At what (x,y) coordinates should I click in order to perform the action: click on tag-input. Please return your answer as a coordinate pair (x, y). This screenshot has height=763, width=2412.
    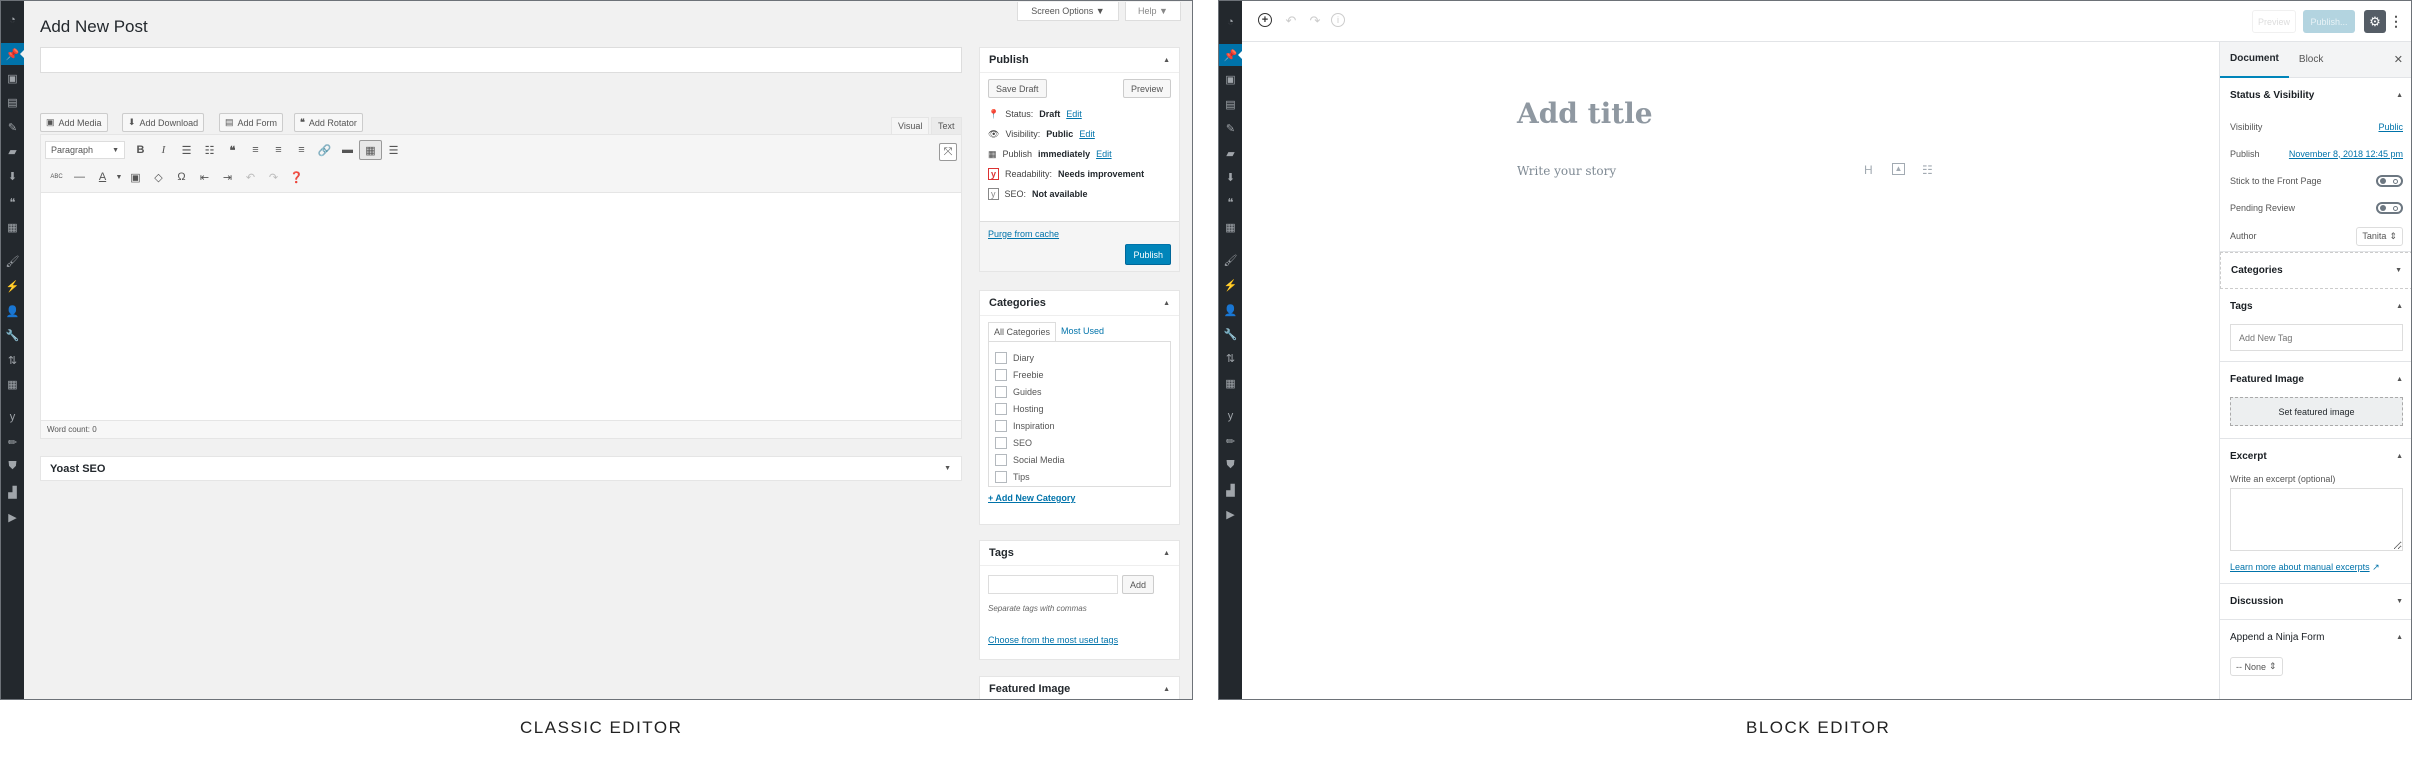
    Looking at the image, I should click on (1053, 584).